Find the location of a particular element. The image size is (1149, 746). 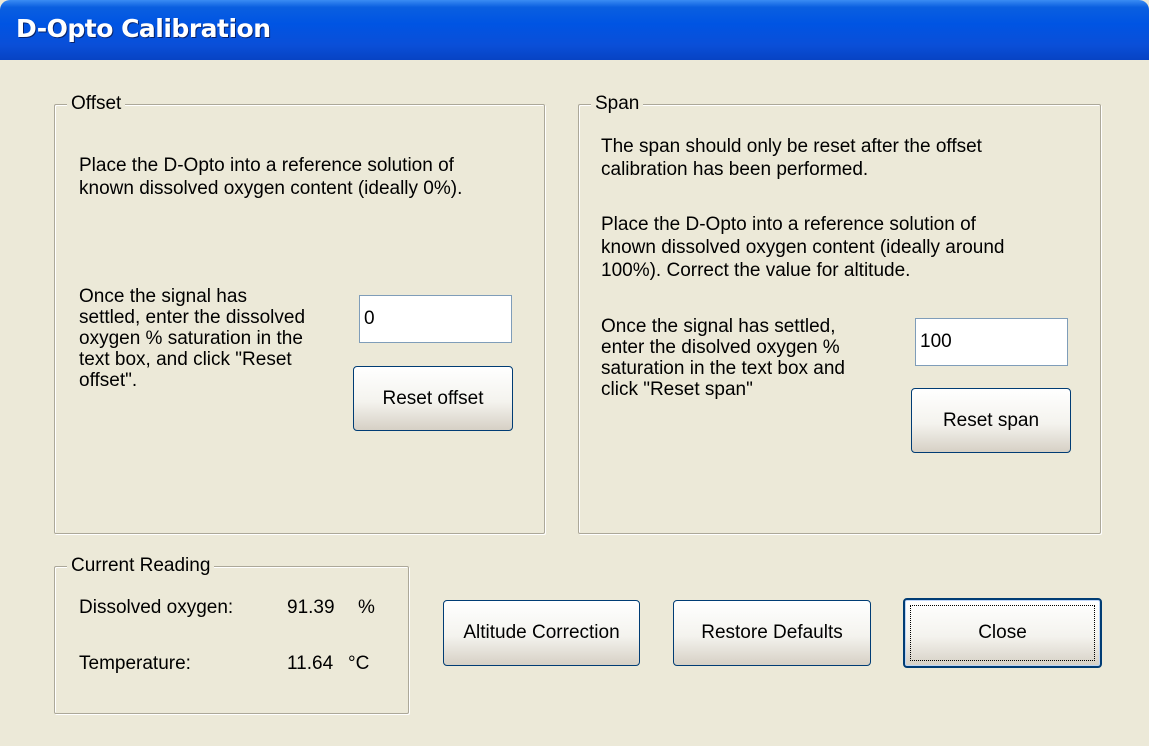

dissolved-oxygen-unit: % is located at coordinates (366, 607).